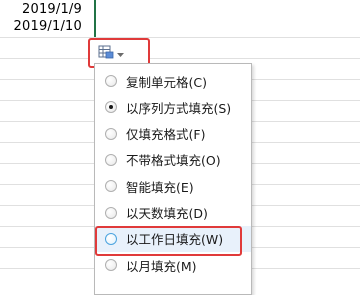 The height and width of the screenshot is (295, 360). I want to click on chevron-down-icon, so click(120, 54).